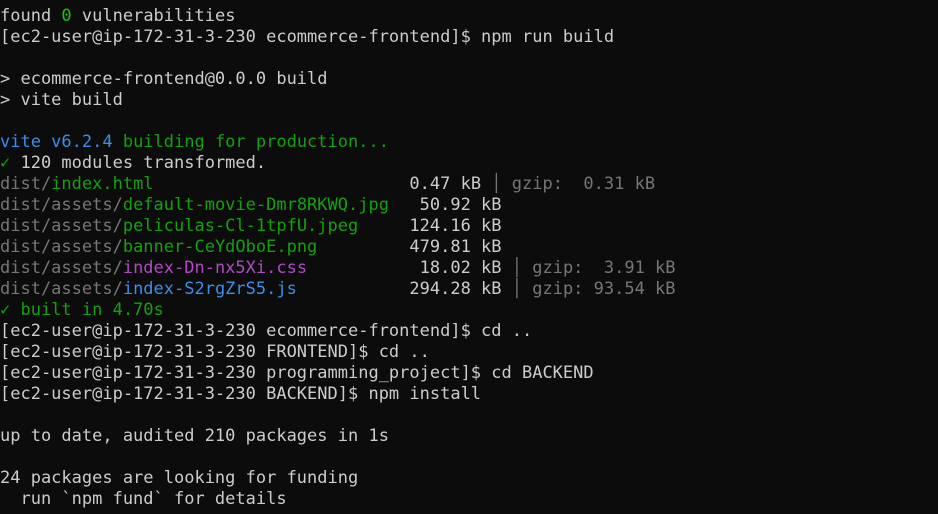  Describe the element at coordinates (469, 163) in the screenshot. I see `terminal-line: ✓ 120 modules transformed.` at that location.